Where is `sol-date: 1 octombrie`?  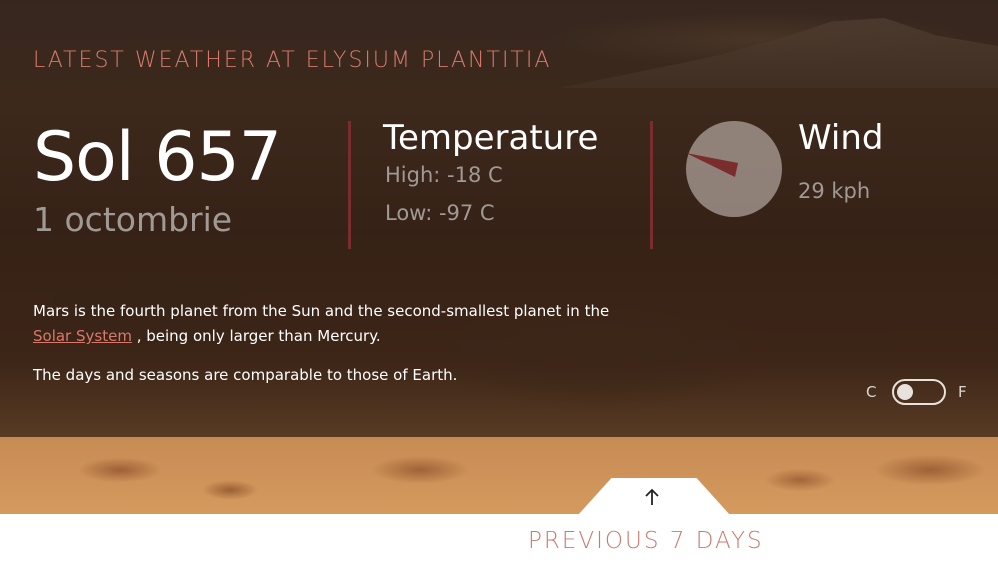
sol-date: 1 octombrie is located at coordinates (133, 219).